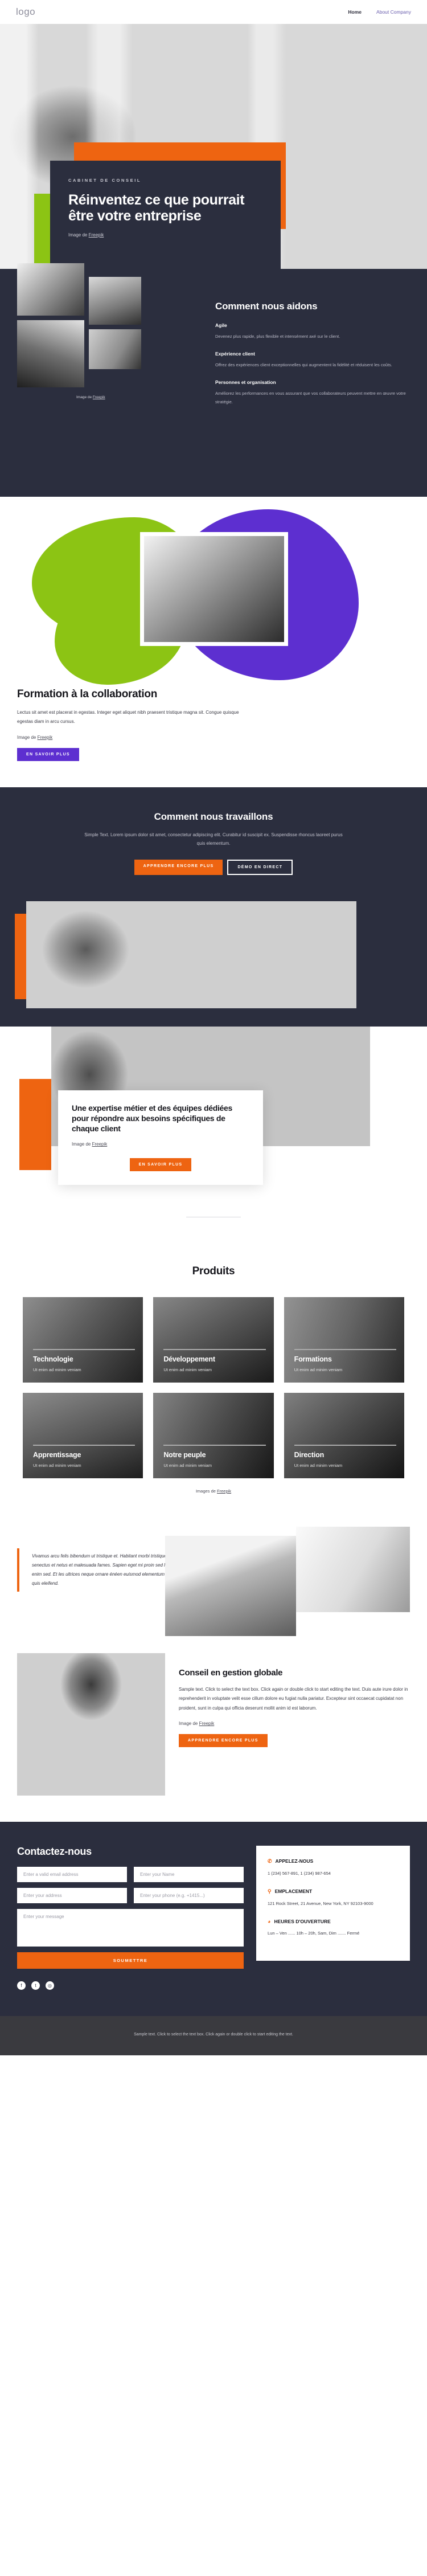 The width and height of the screenshot is (427, 2576). What do you see at coordinates (302, 1921) in the screenshot?
I see `contact-info-title: HEURES D'OUVERTURE` at bounding box center [302, 1921].